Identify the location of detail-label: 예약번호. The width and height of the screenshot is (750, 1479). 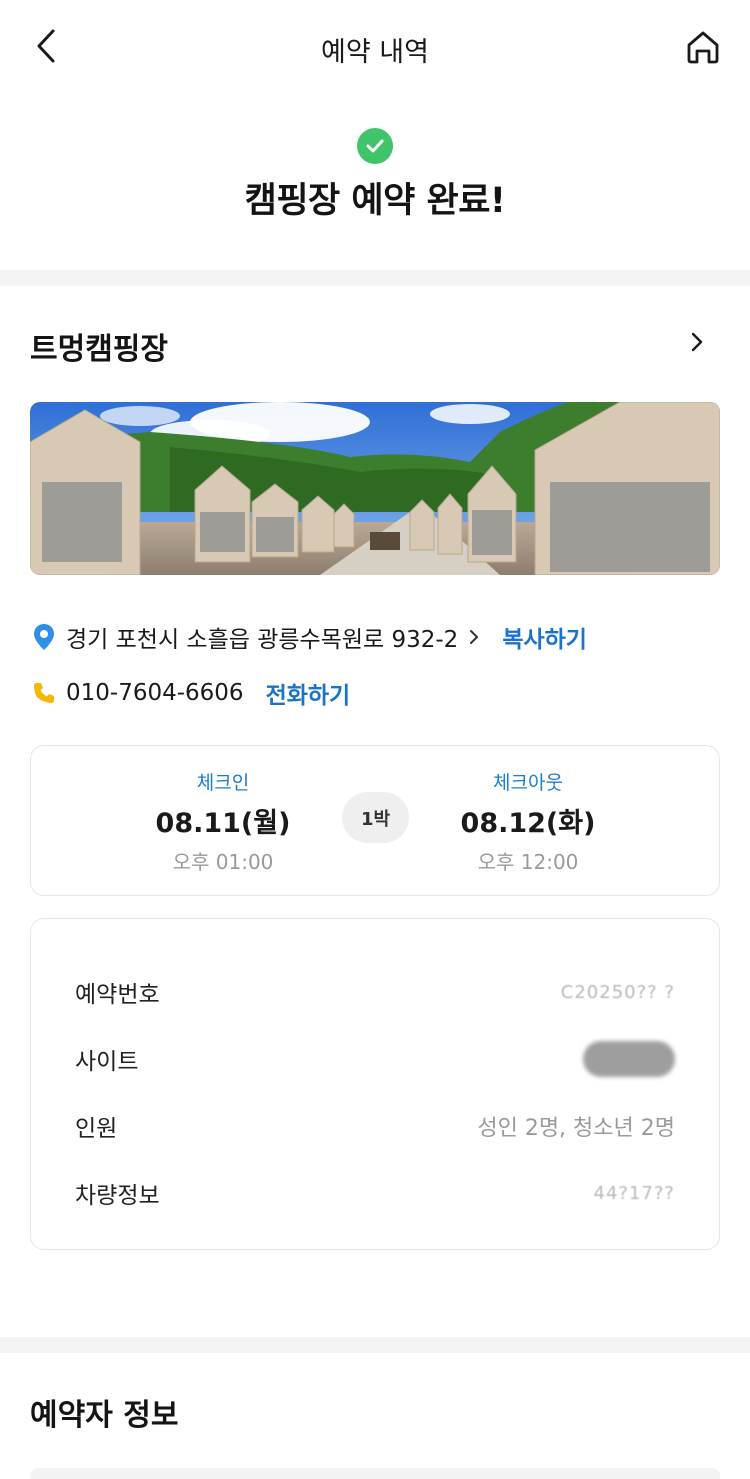
(117, 995).